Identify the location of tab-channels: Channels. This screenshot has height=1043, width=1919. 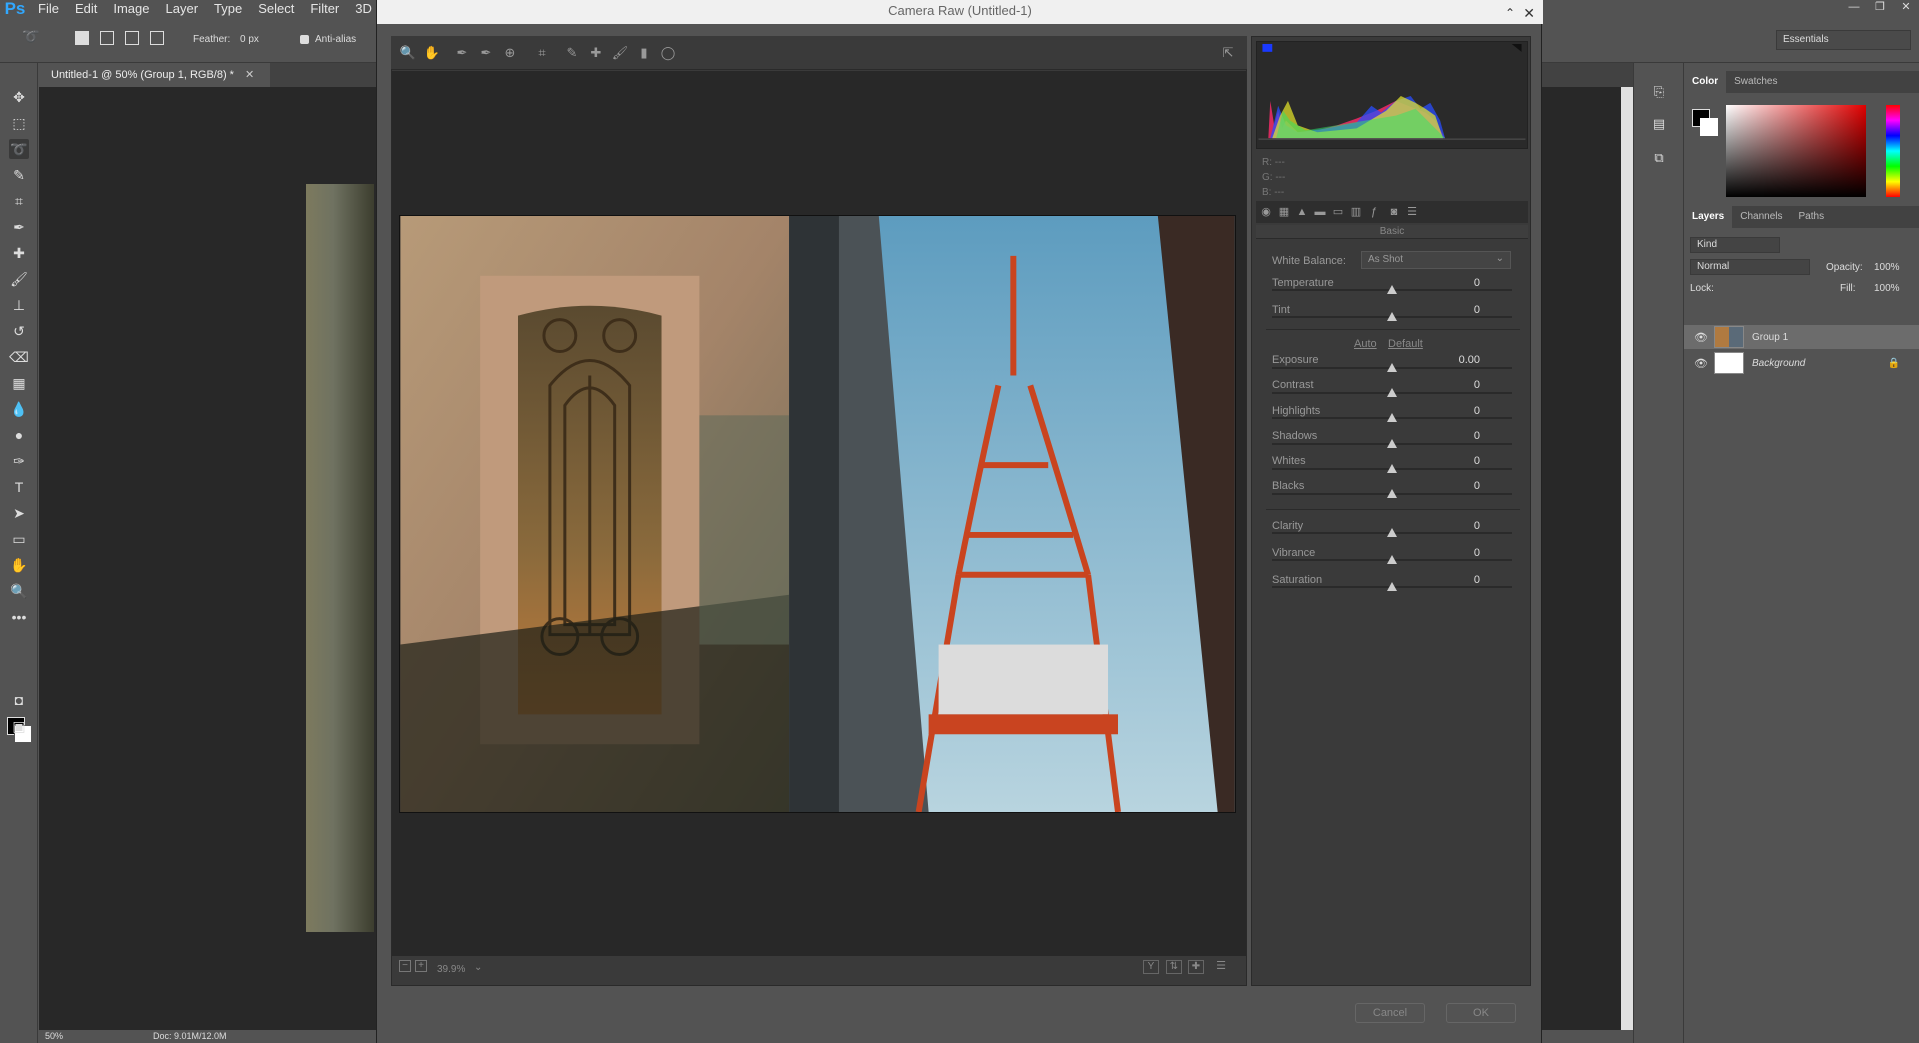
(1761, 217).